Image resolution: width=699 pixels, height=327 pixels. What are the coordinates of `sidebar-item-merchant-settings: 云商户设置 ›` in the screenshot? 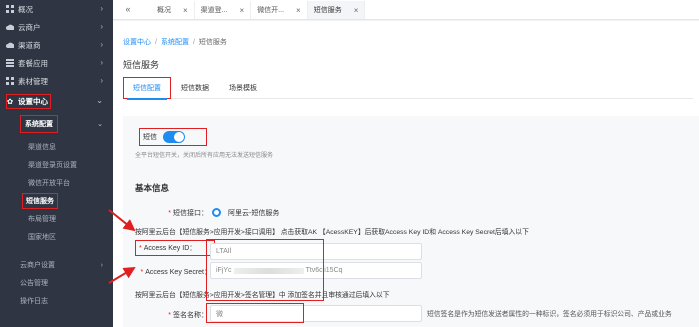 It's located at (56, 265).